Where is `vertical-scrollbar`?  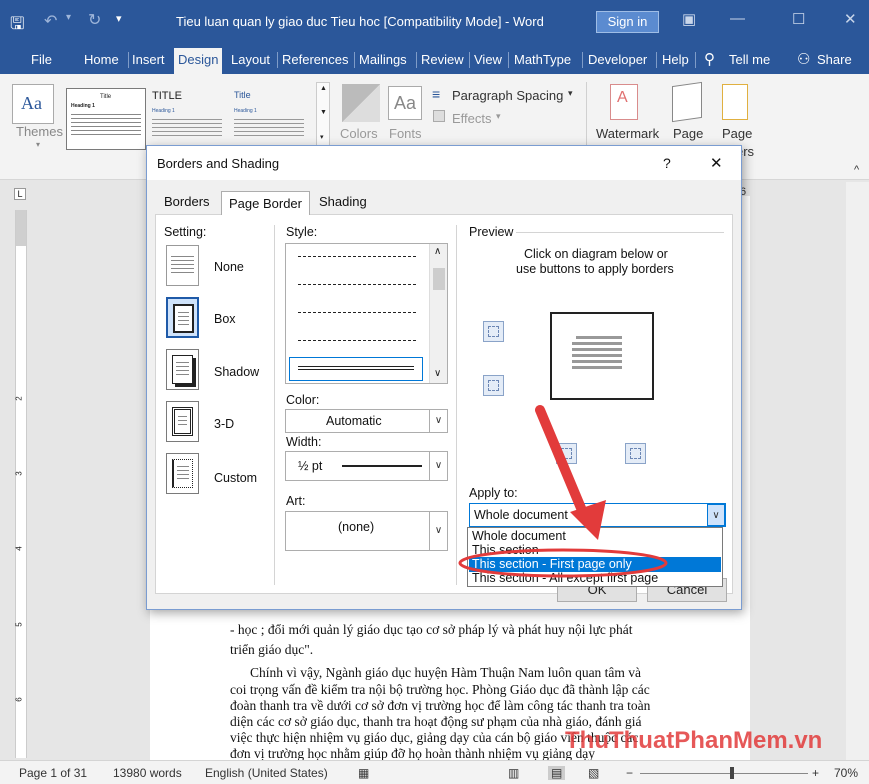
vertical-scrollbar is located at coordinates (857, 471).